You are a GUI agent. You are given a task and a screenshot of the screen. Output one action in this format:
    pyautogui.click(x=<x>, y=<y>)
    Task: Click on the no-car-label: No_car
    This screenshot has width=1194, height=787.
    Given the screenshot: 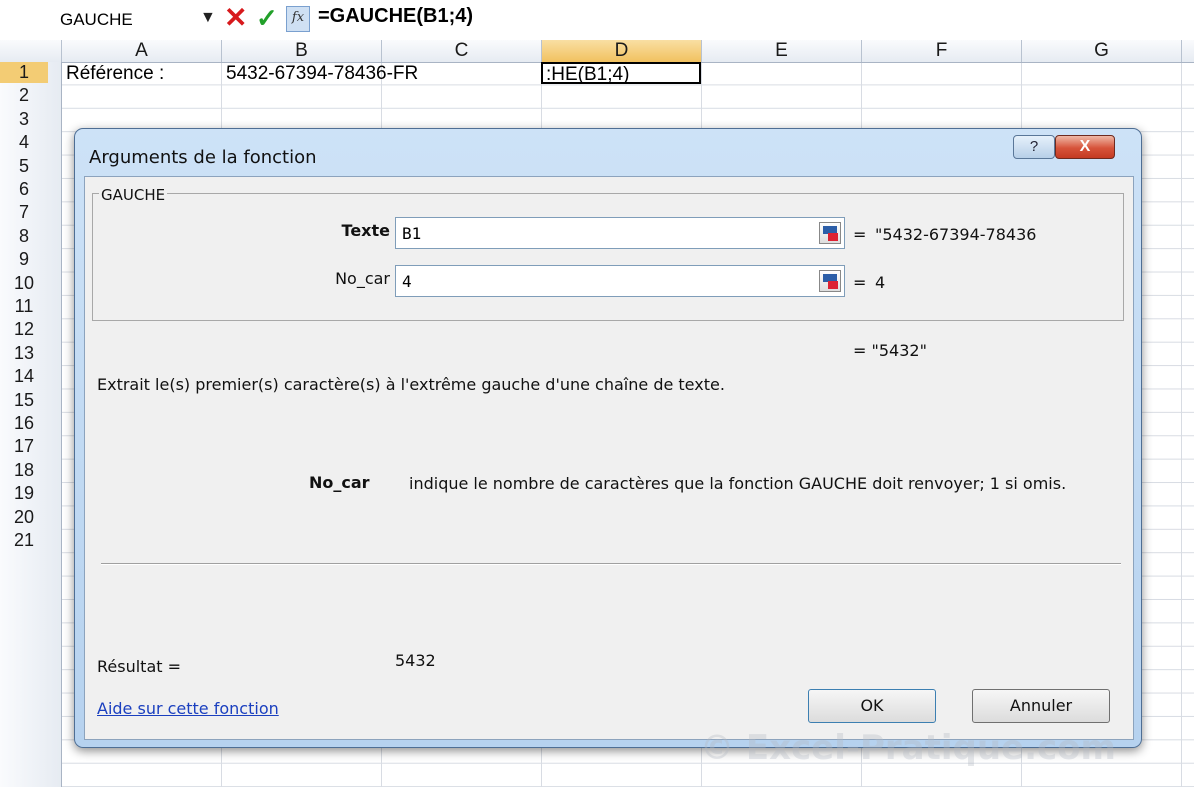 What is the action you would take?
    pyautogui.click(x=362, y=278)
    